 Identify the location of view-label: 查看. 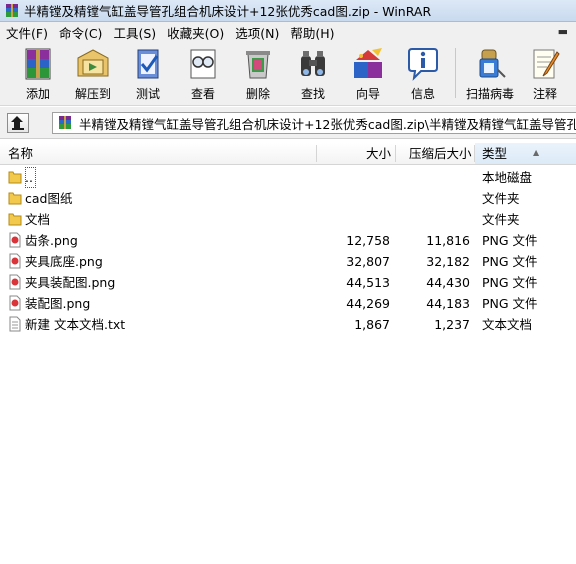
(202, 94).